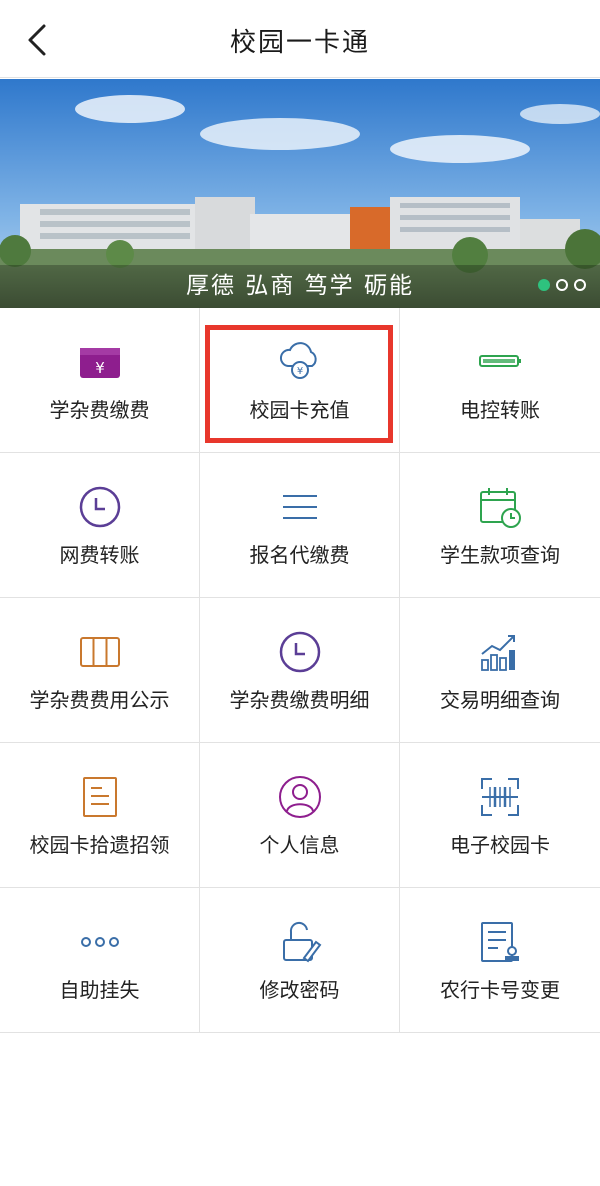 This screenshot has height=1186, width=600. Describe the element at coordinates (500, 380) in the screenshot. I see `power-transfer-button: 电控转账` at that location.